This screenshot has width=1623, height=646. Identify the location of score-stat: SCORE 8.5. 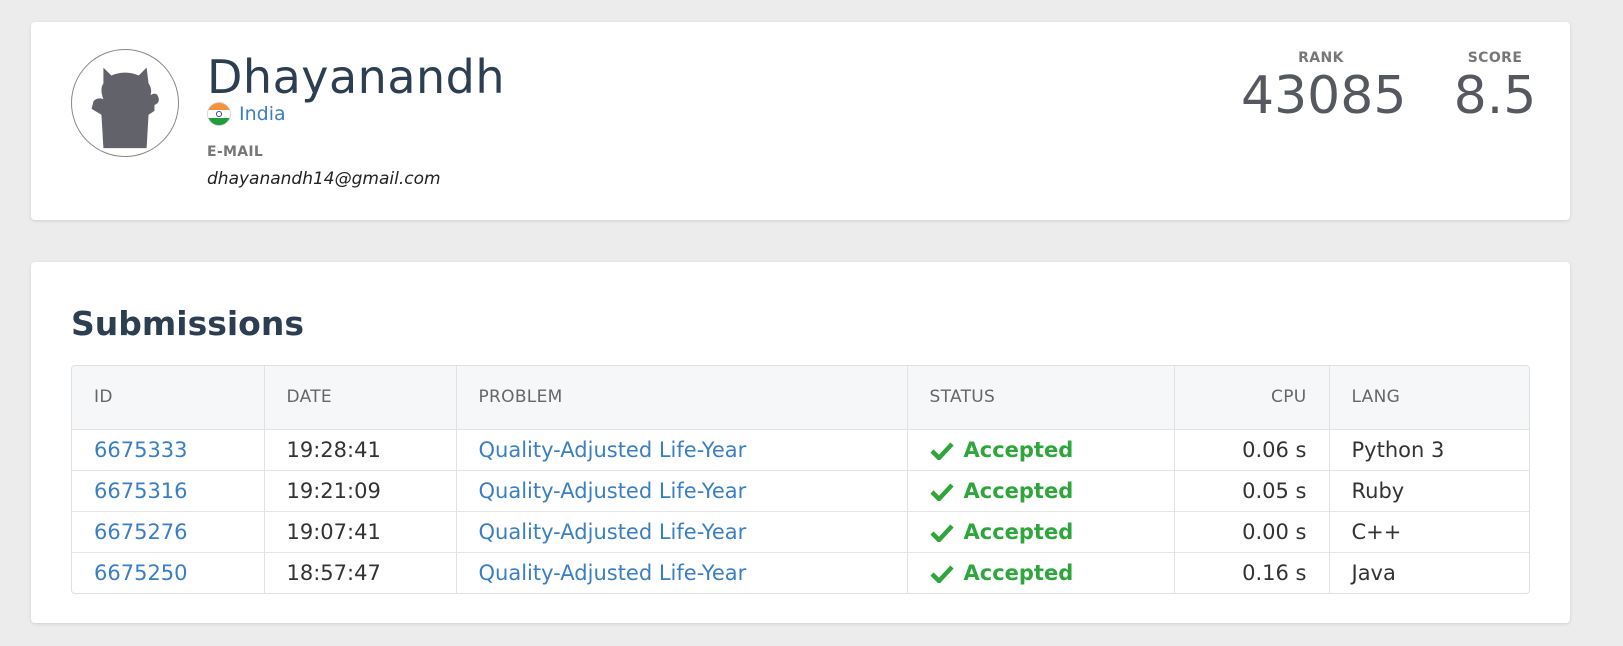
(1495, 86).